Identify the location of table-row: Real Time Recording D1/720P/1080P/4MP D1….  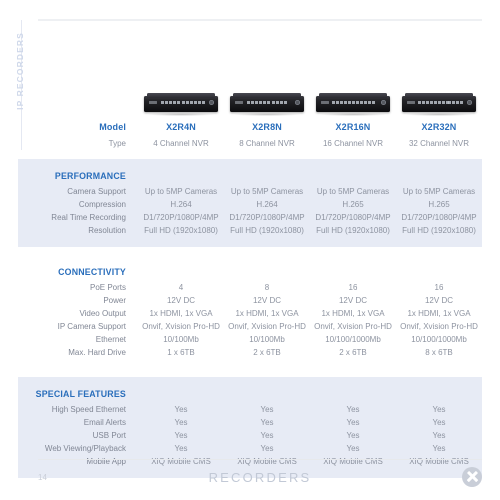
(250, 217).